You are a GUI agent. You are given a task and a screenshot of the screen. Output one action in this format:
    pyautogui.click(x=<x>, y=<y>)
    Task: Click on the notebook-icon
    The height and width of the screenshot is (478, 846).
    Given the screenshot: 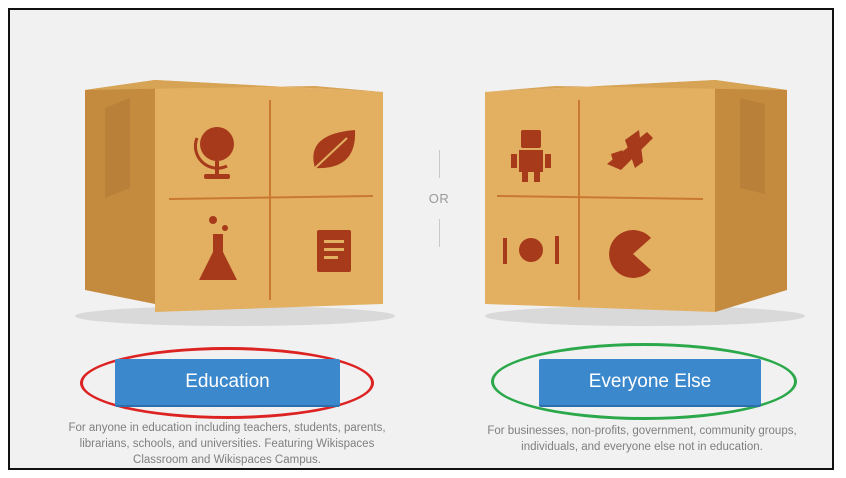 What is the action you would take?
    pyautogui.click(x=334, y=251)
    